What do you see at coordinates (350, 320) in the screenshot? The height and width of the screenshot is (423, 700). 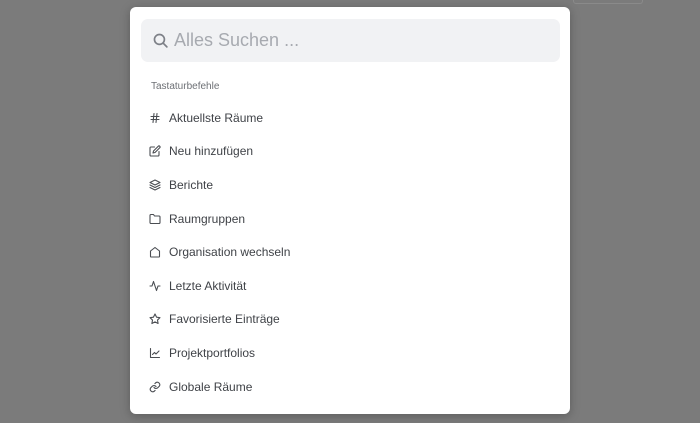 I see `menu-item-favorites: Favorisierte Einträge` at bounding box center [350, 320].